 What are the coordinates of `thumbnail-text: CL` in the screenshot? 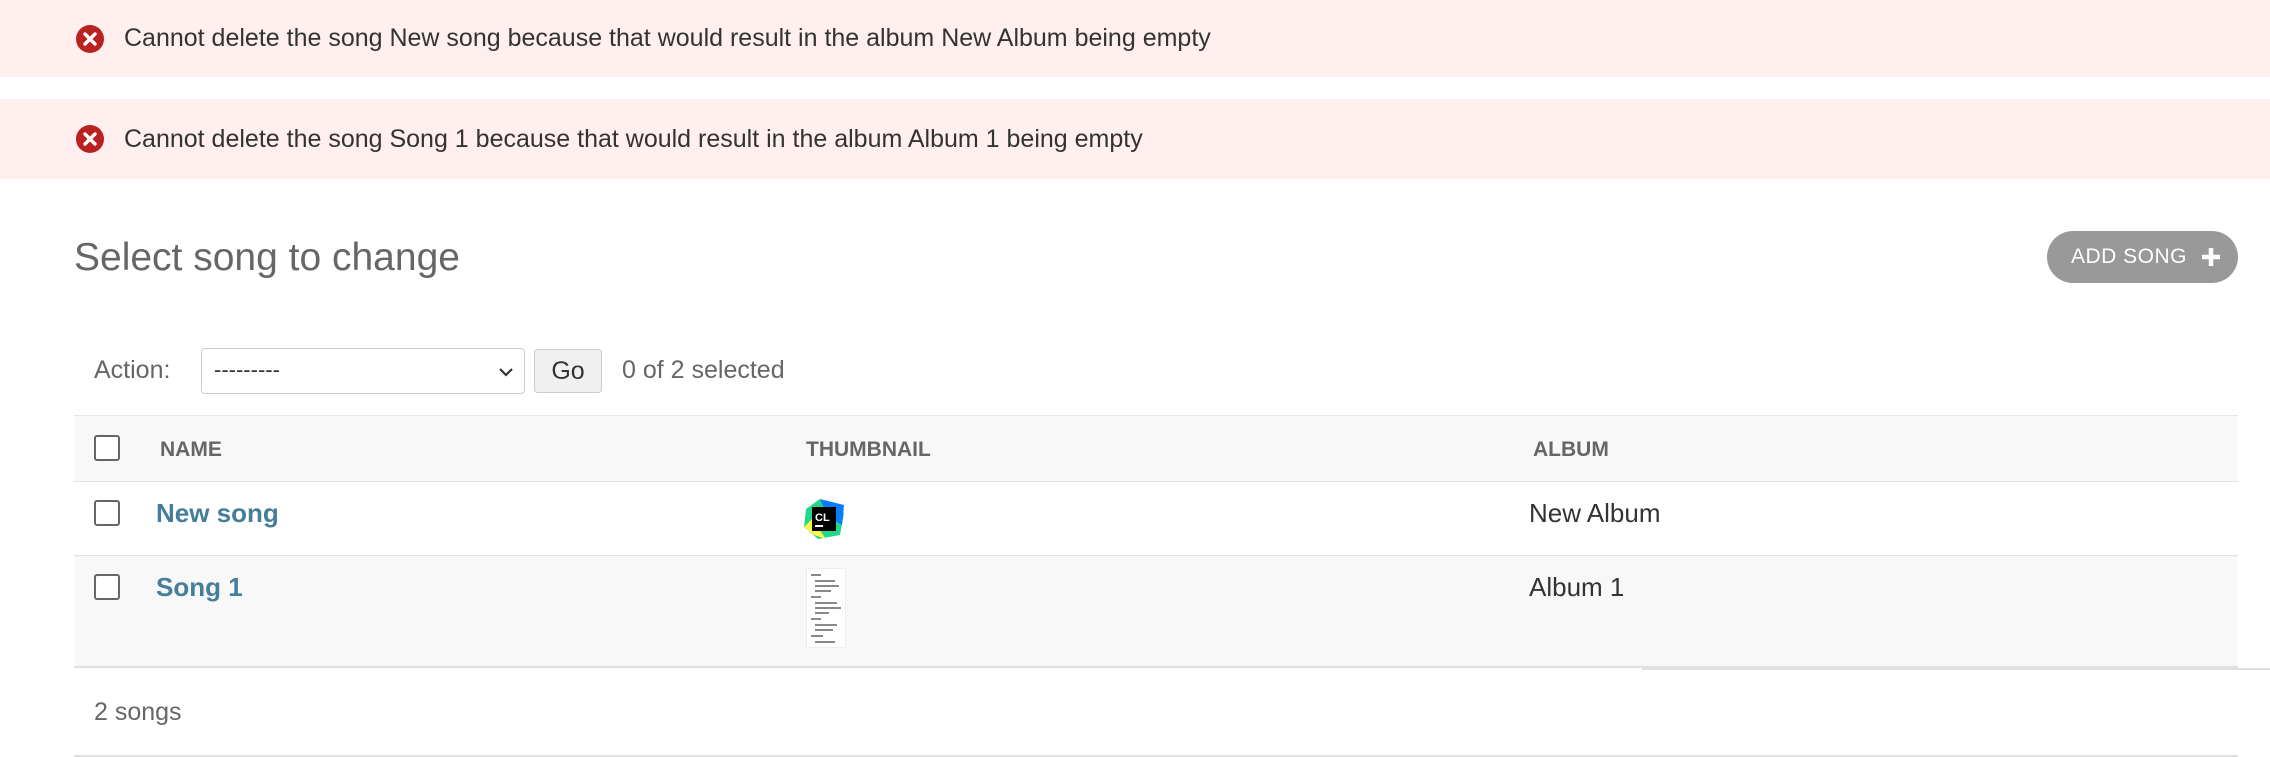 It's located at (822, 518).